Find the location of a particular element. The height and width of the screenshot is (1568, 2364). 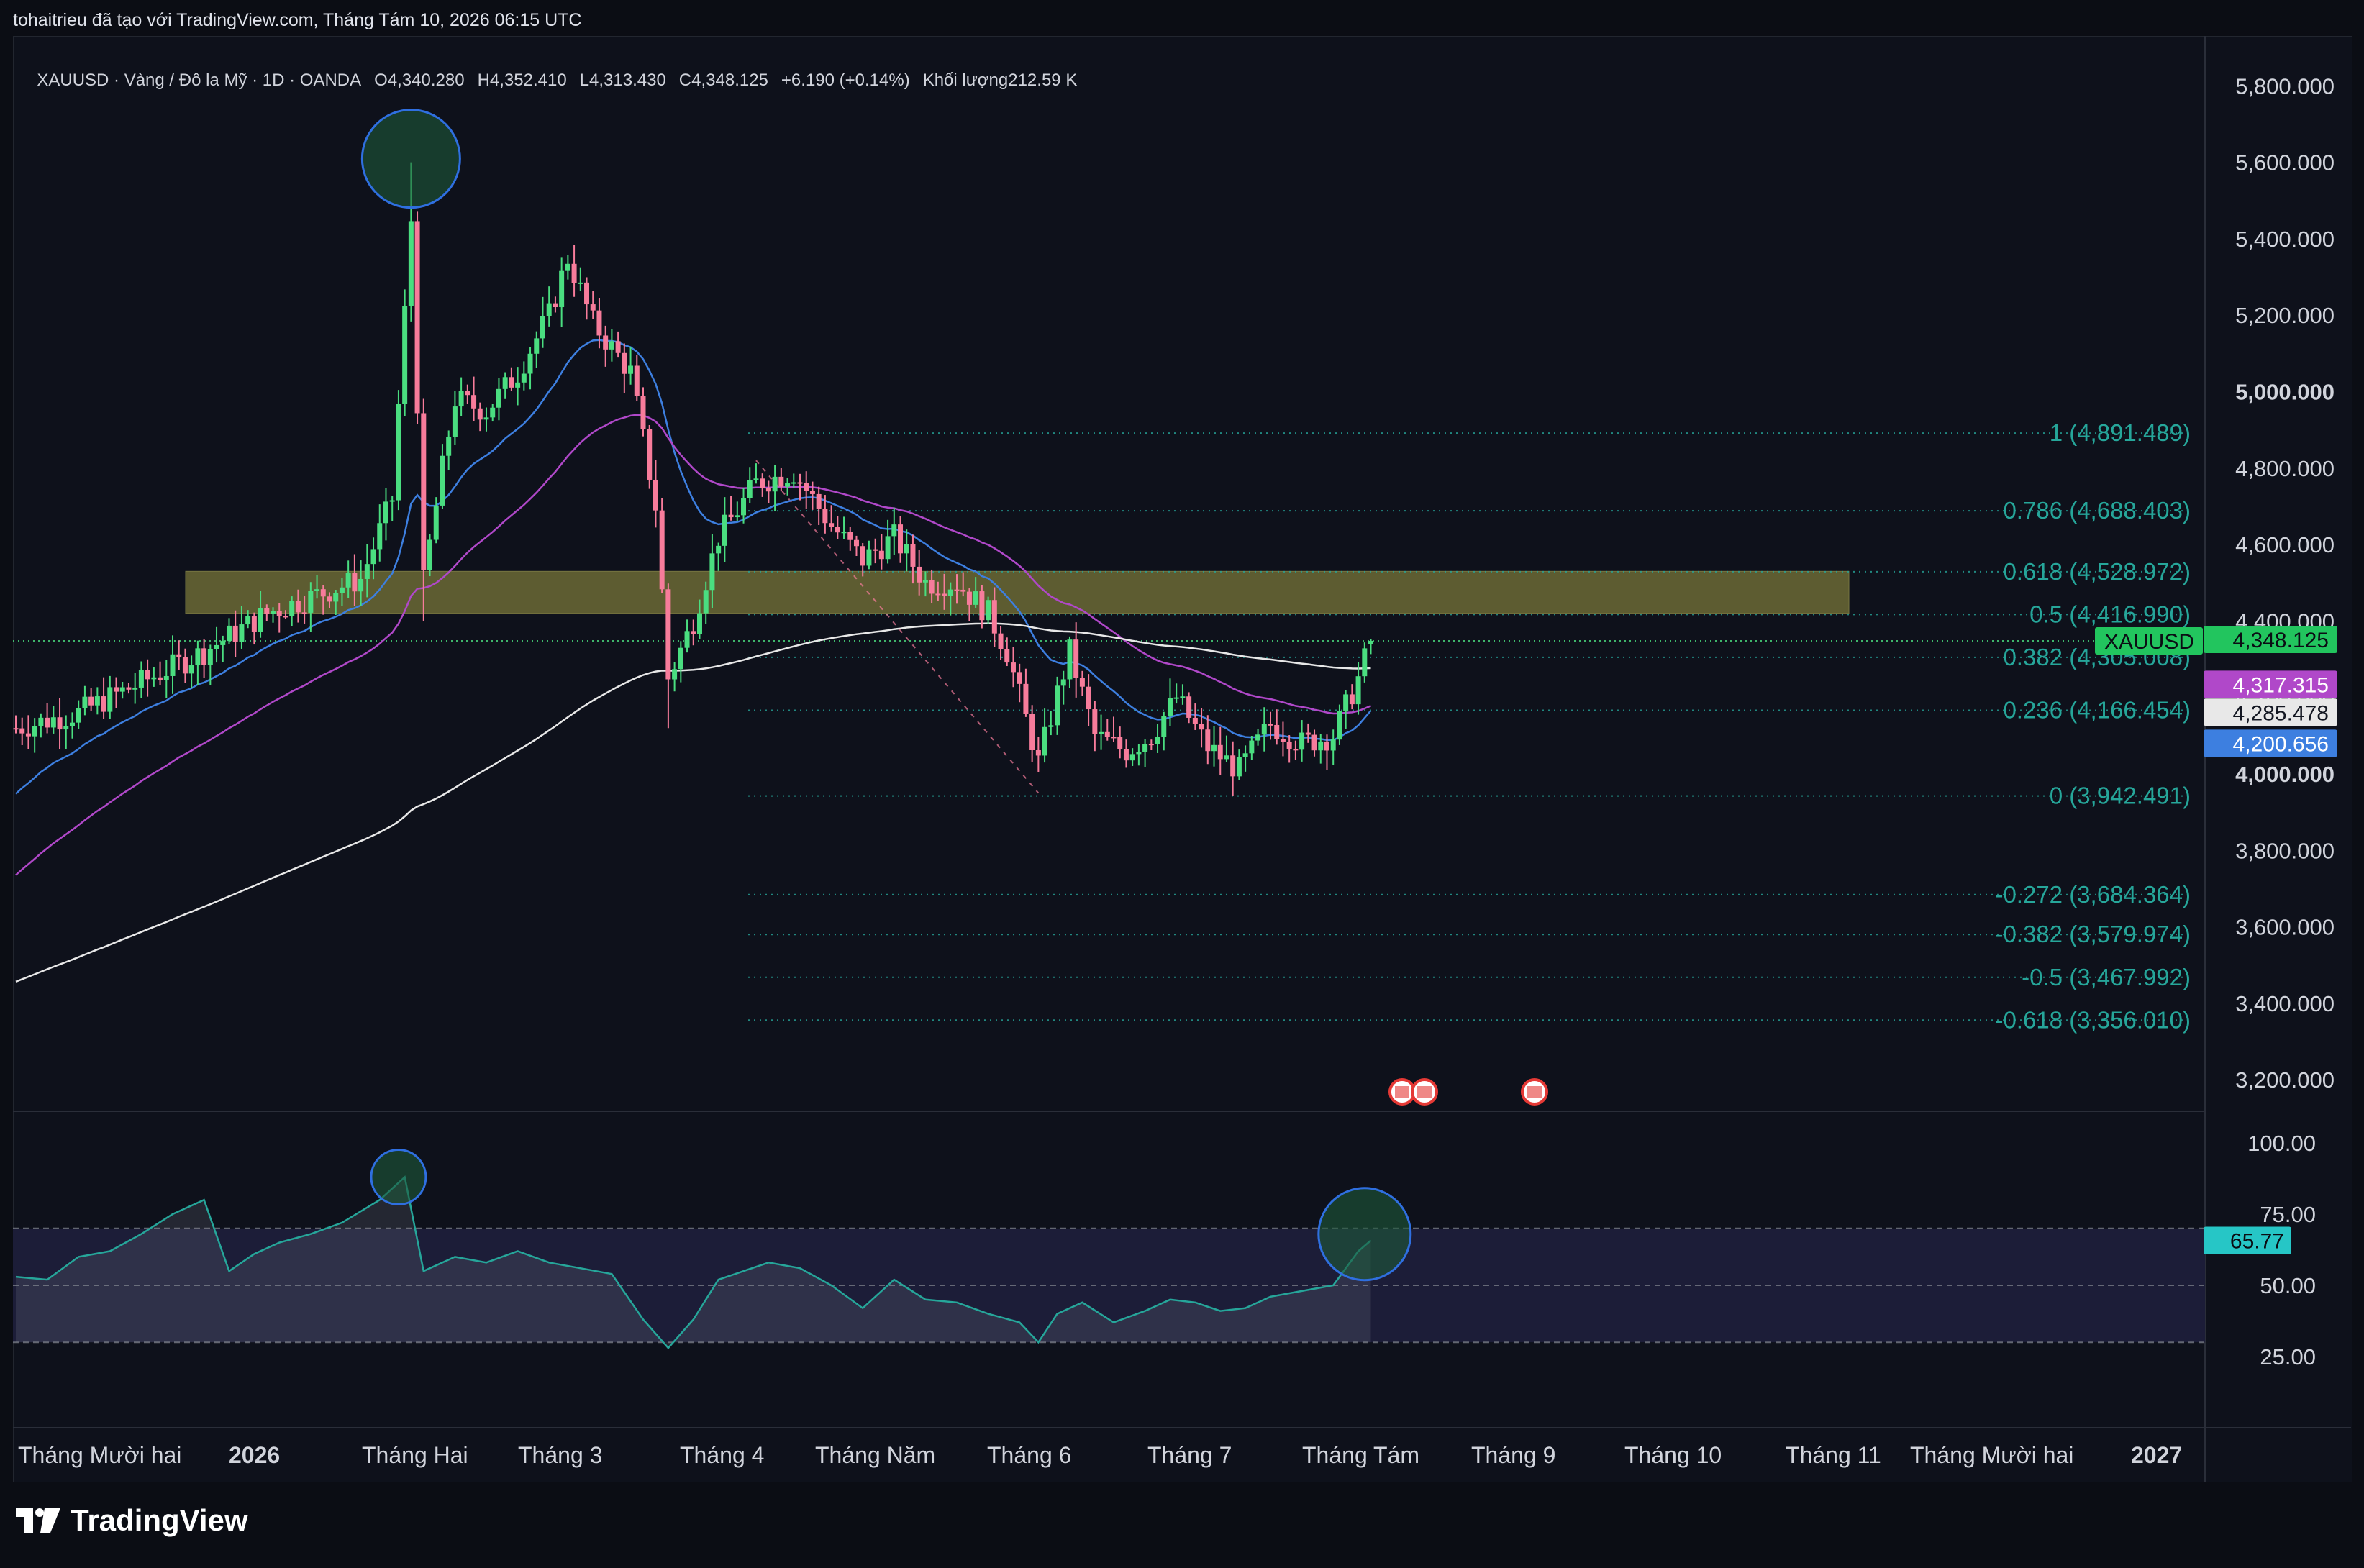

ema-20-tag: 4,200.656 is located at coordinates (2281, 744).